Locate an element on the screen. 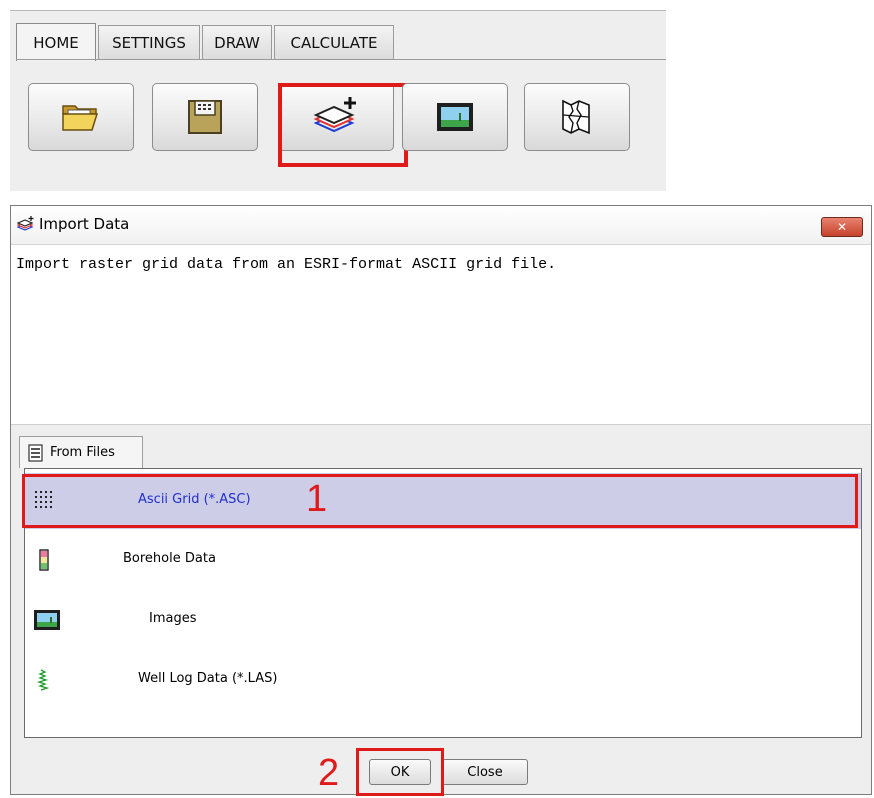 Image resolution: width=874 pixels, height=798 pixels. list-item-borehole-data: Borehole Data is located at coordinates (443, 559).